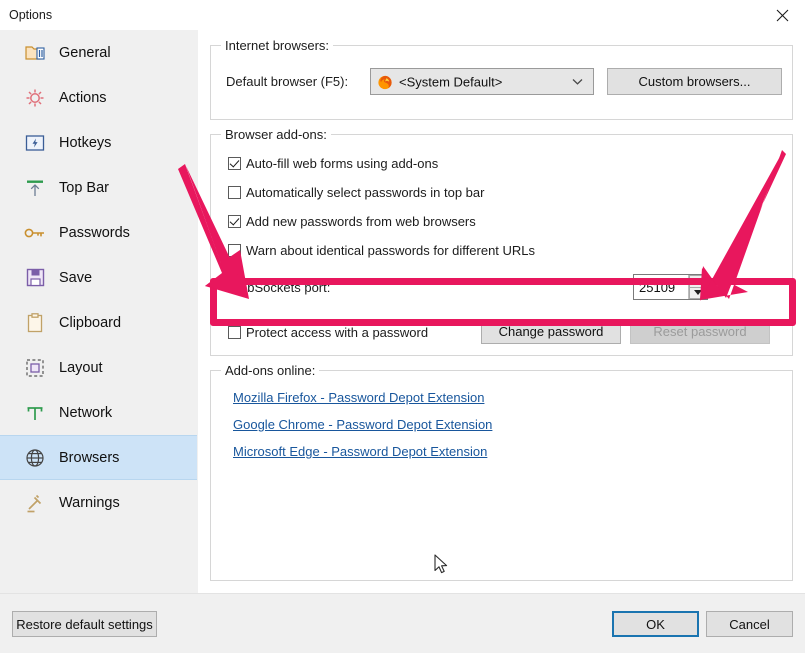  What do you see at coordinates (551, 331) in the screenshot?
I see `change-password-button: Change password` at bounding box center [551, 331].